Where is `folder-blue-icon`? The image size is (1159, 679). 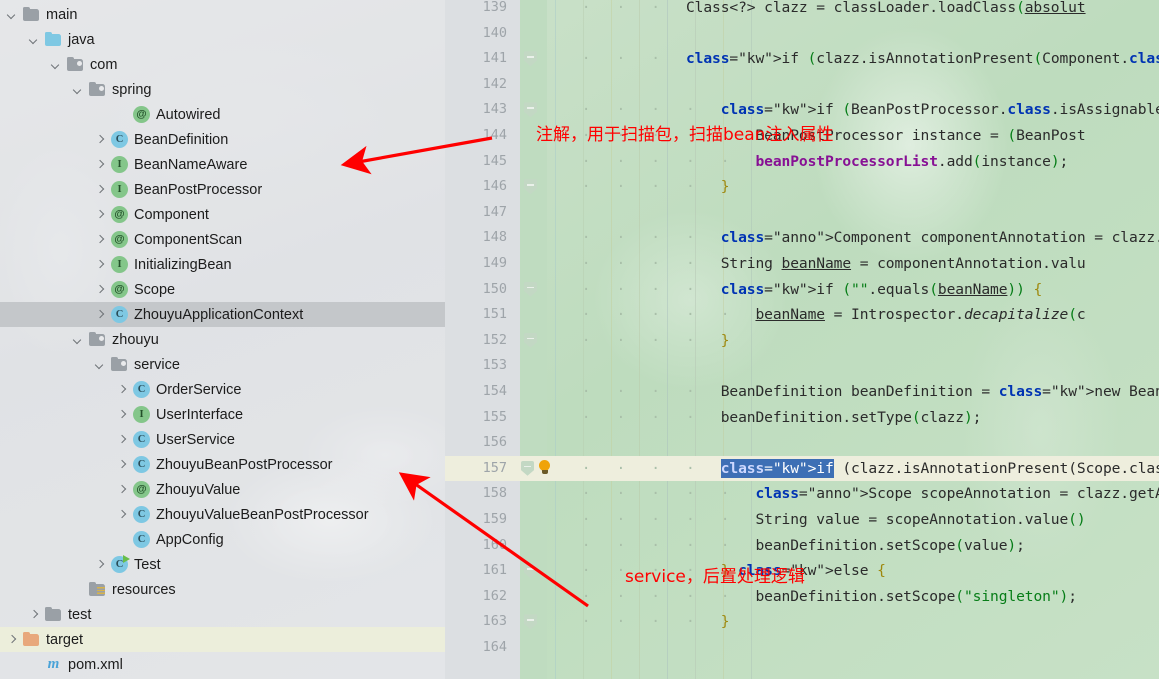 folder-blue-icon is located at coordinates (53, 39).